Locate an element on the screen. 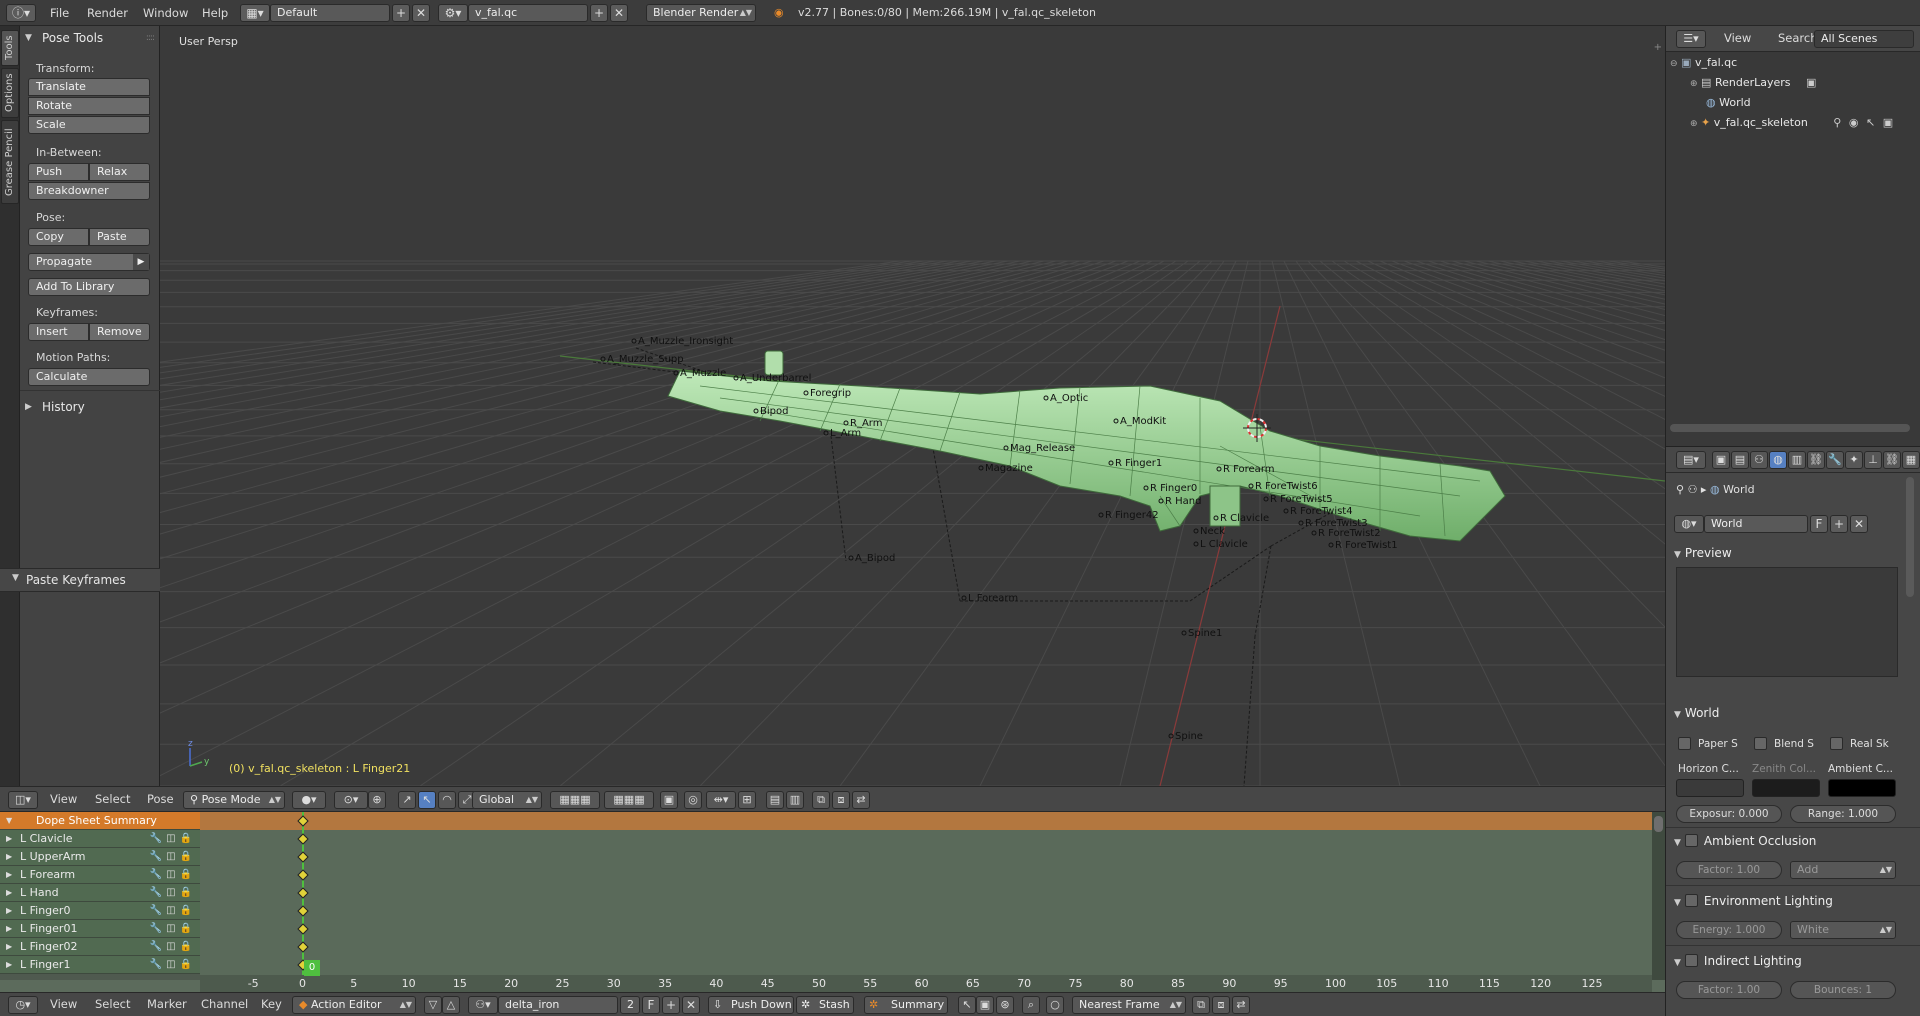  editor-type-info-icon: ⓘ▾ is located at coordinates (21, 13).